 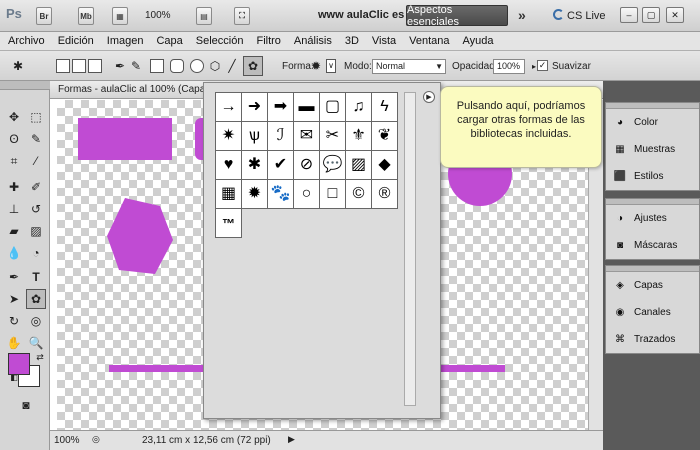 I want to click on menu-archivo: Archivo, so click(x=26, y=41).